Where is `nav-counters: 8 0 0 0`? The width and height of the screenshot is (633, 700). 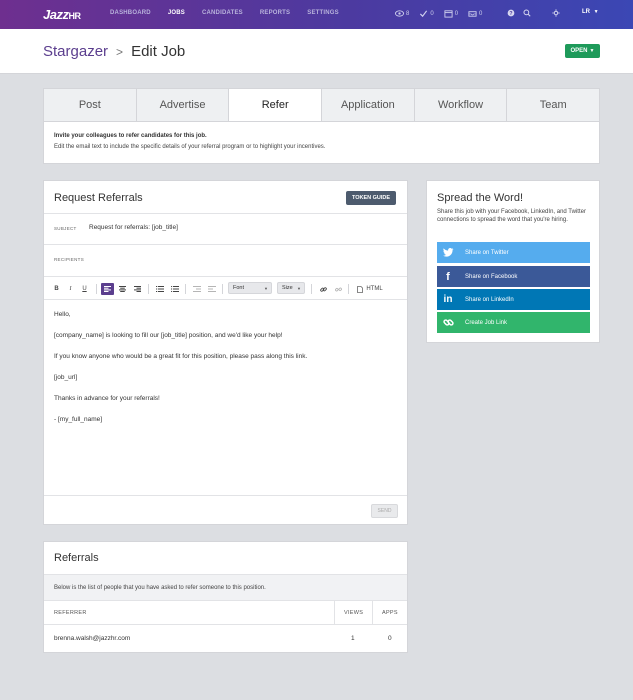 nav-counters: 8 0 0 0 is located at coordinates (443, 13).